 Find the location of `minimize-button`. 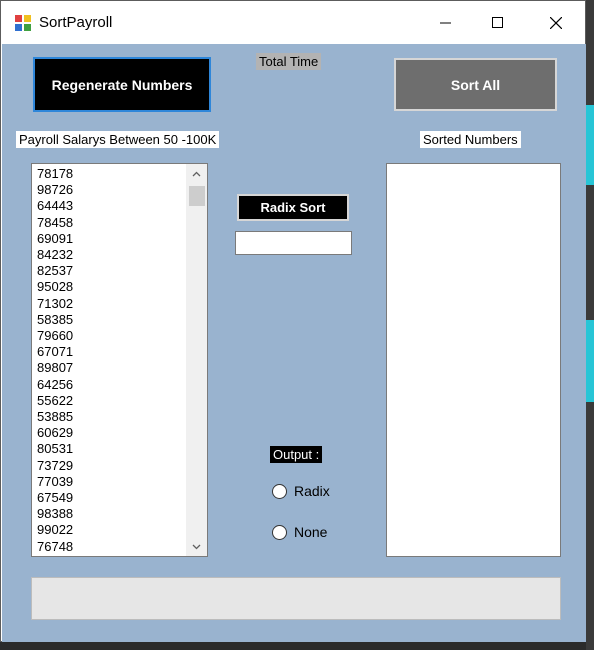

minimize-button is located at coordinates (446, 22).